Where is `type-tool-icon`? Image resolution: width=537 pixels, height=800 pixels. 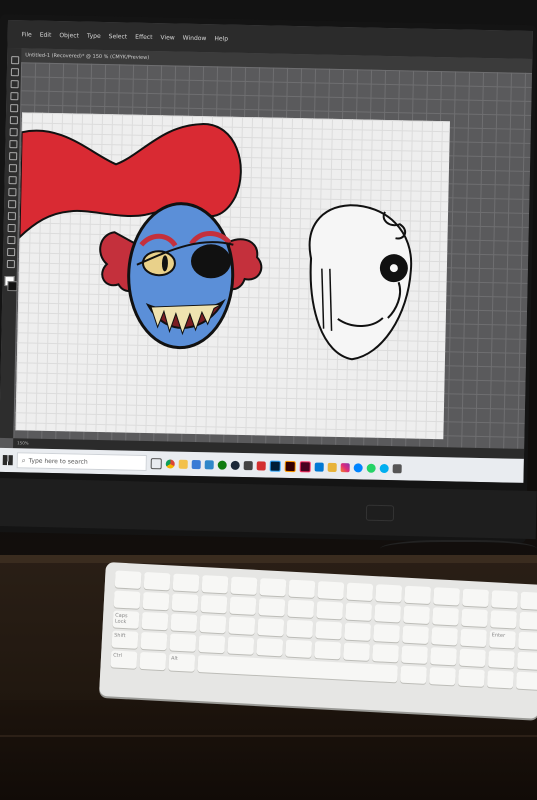 type-tool-icon is located at coordinates (13, 120).